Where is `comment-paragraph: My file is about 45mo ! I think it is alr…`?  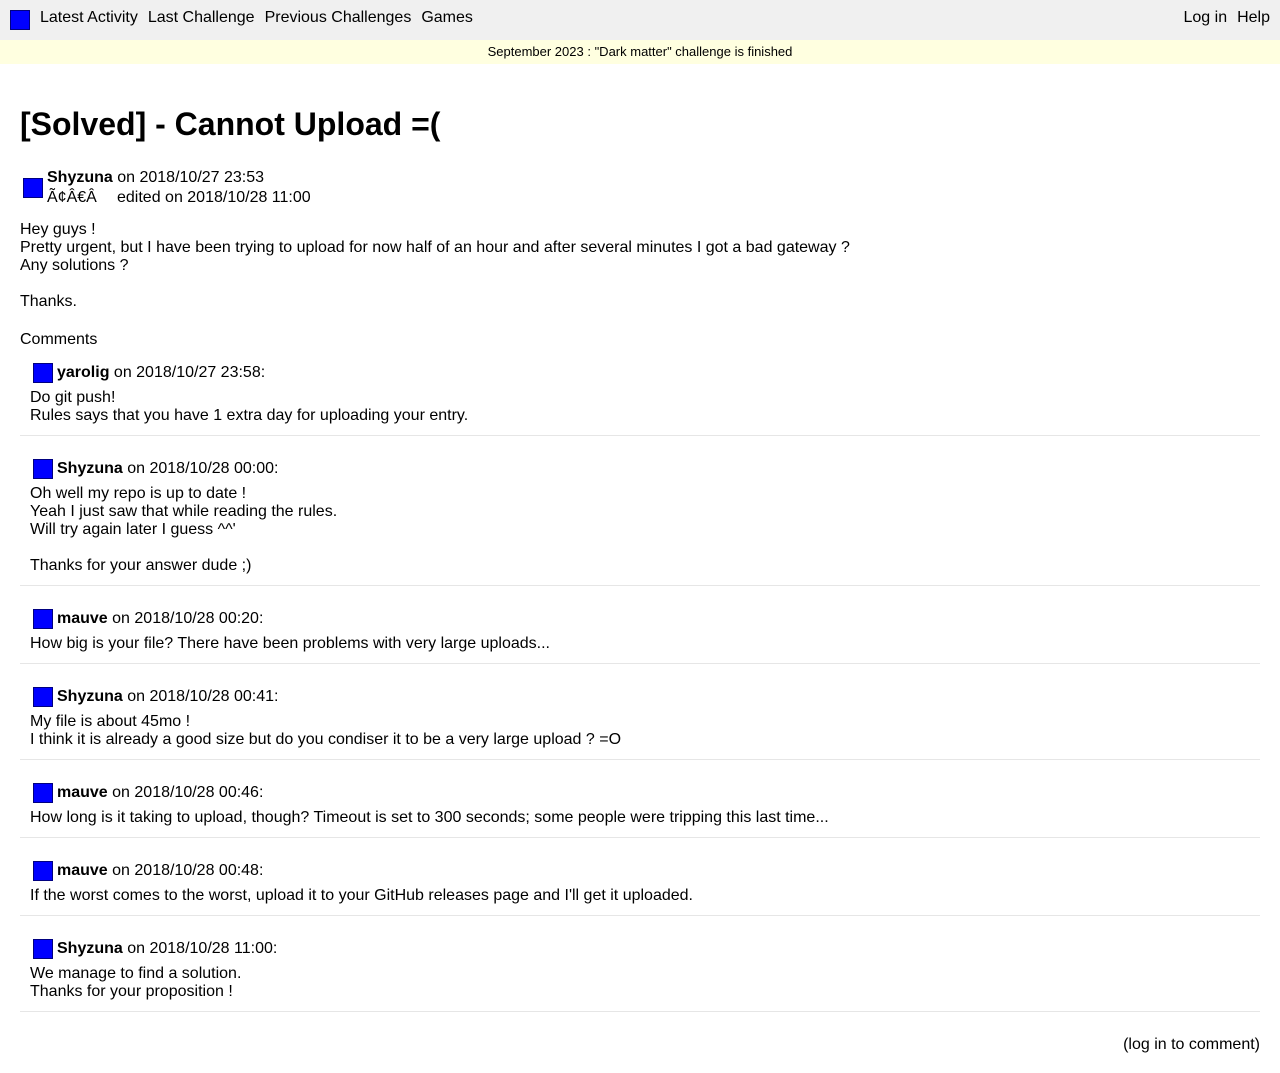 comment-paragraph: My file is about 45mo ! I think it is alr… is located at coordinates (640, 731).